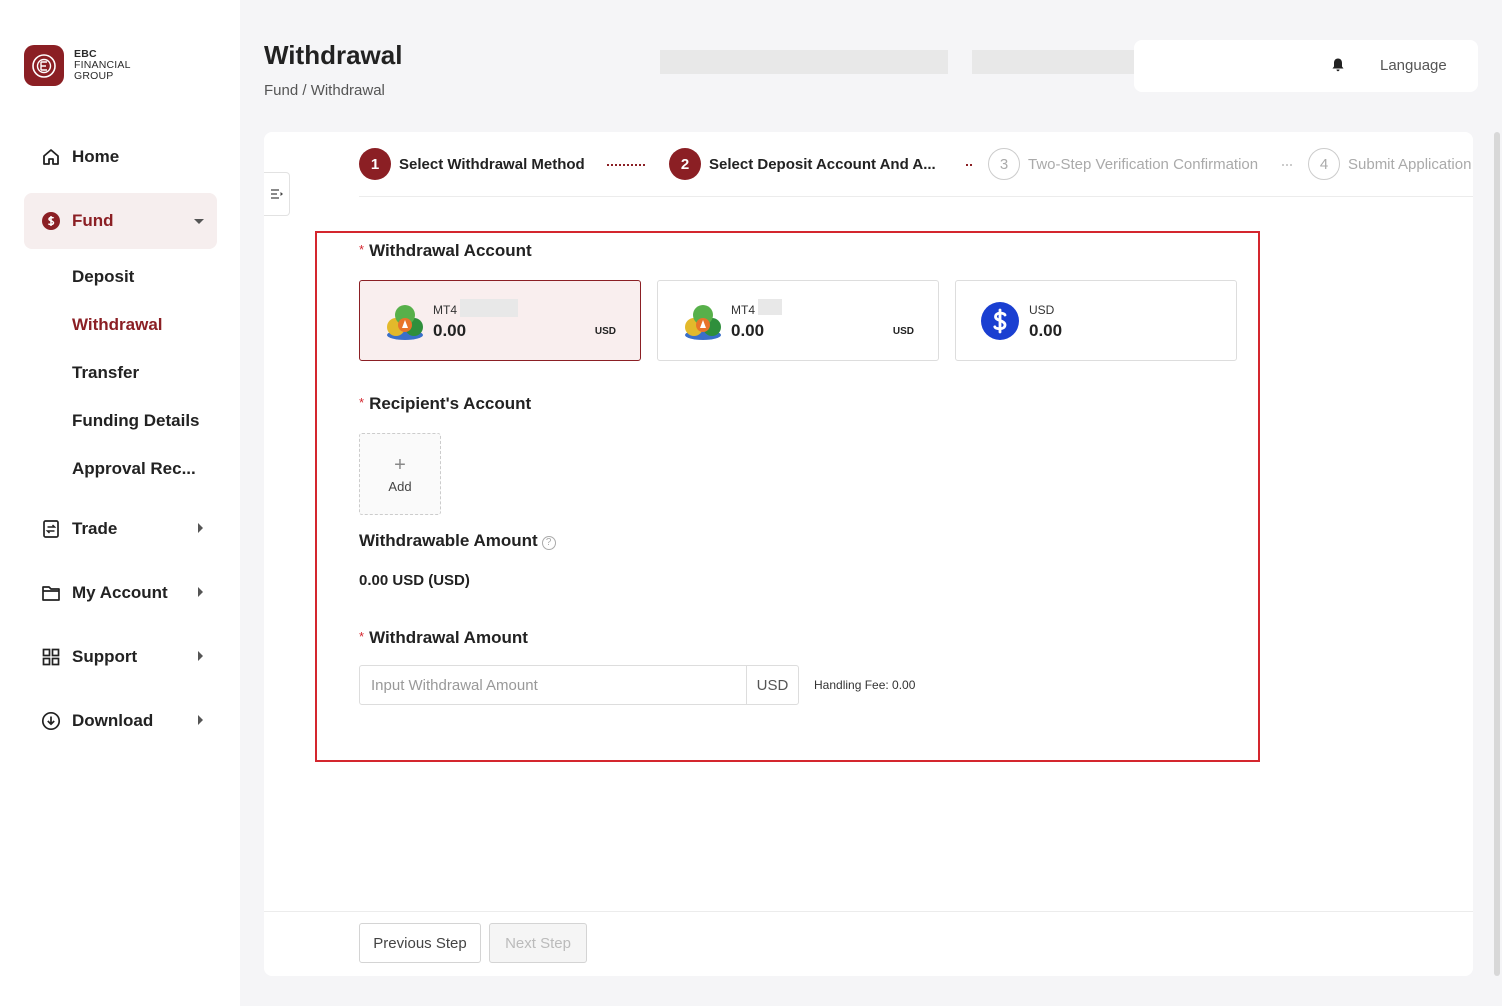 The width and height of the screenshot is (1502, 1006). Describe the element at coordinates (113, 720) in the screenshot. I see `sidebar-item-label: Download` at that location.